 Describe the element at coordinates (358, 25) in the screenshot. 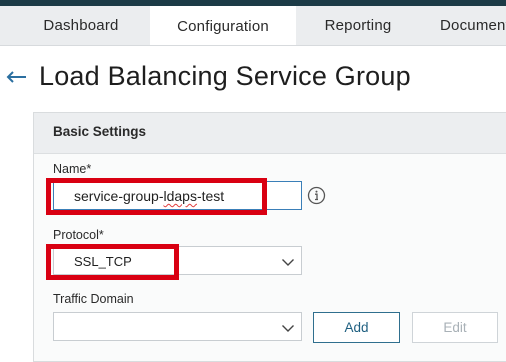

I see `tab-reporting: Reporting` at that location.